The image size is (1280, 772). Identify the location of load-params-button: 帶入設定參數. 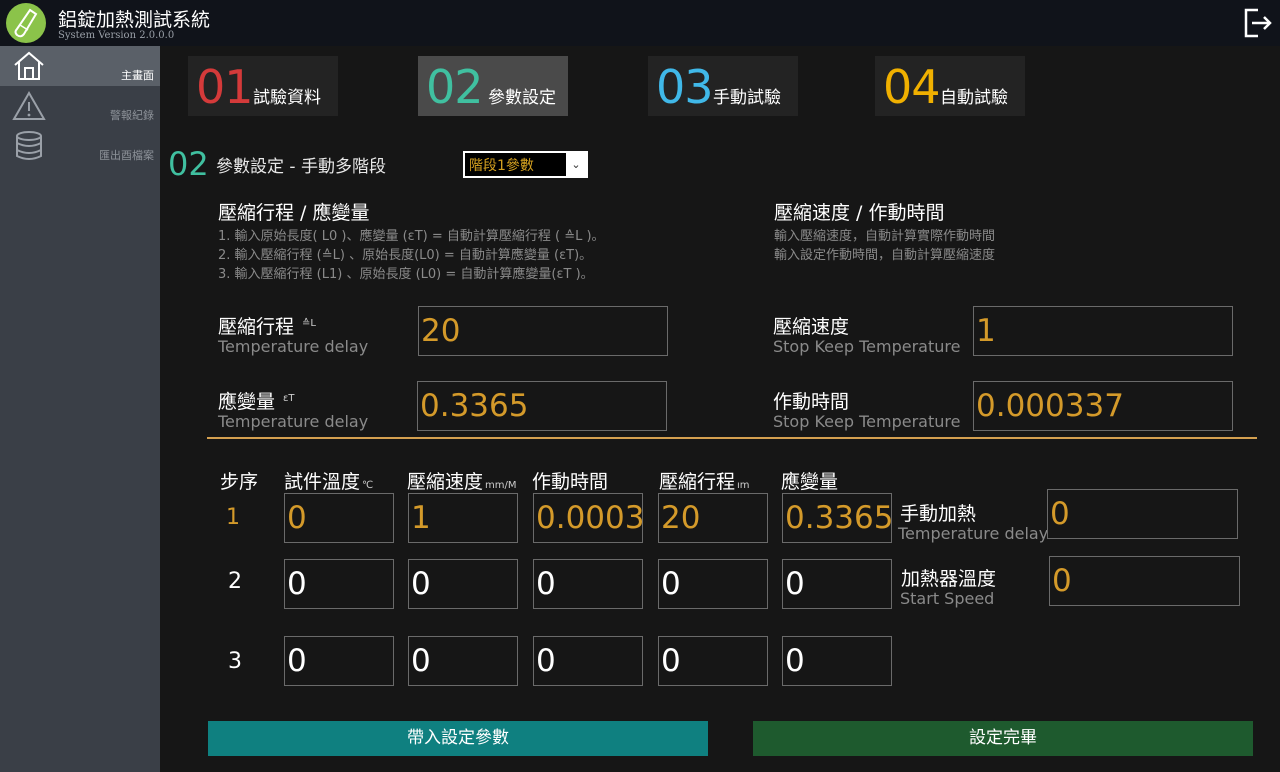
(458, 738).